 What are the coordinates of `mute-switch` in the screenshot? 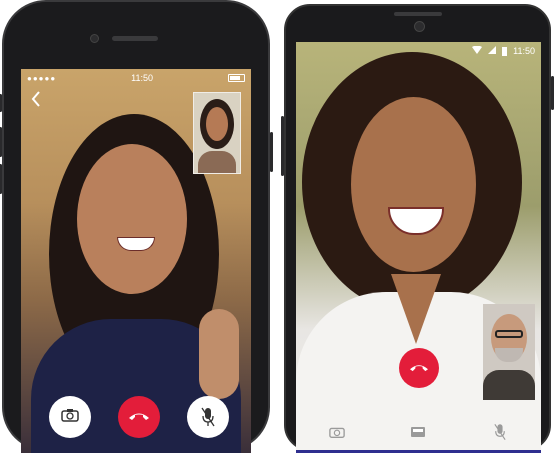 It's located at (1, 103).